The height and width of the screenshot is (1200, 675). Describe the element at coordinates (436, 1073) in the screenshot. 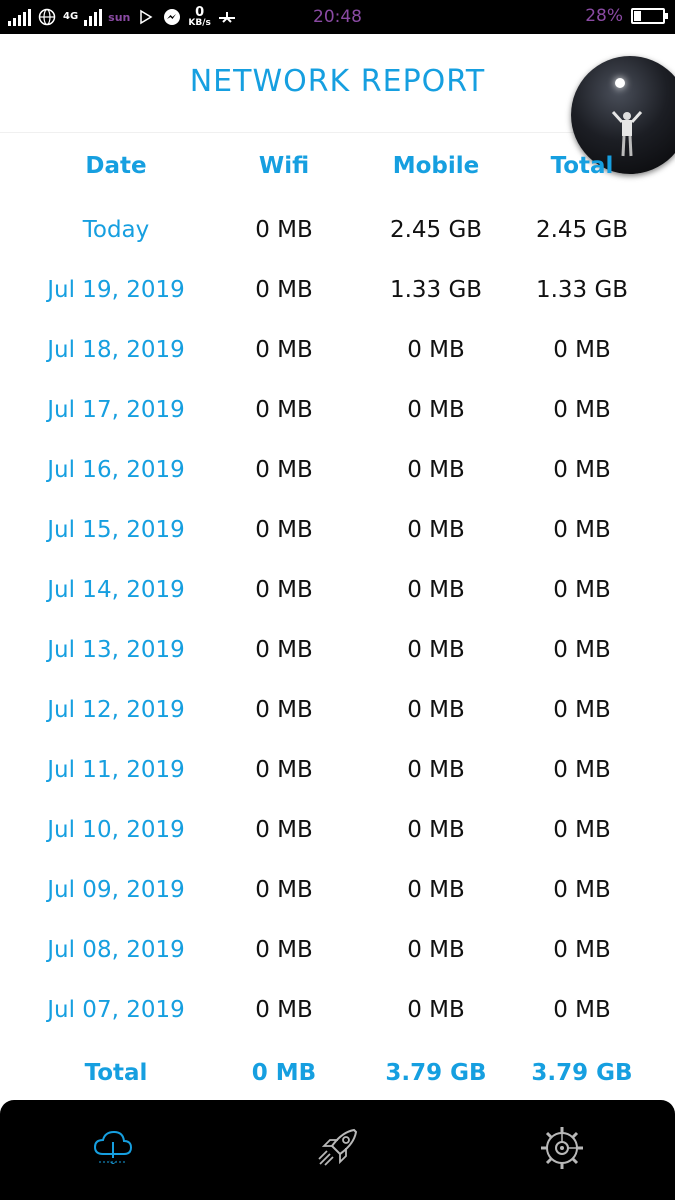

I see `total-mobile: 3.79 GB` at that location.